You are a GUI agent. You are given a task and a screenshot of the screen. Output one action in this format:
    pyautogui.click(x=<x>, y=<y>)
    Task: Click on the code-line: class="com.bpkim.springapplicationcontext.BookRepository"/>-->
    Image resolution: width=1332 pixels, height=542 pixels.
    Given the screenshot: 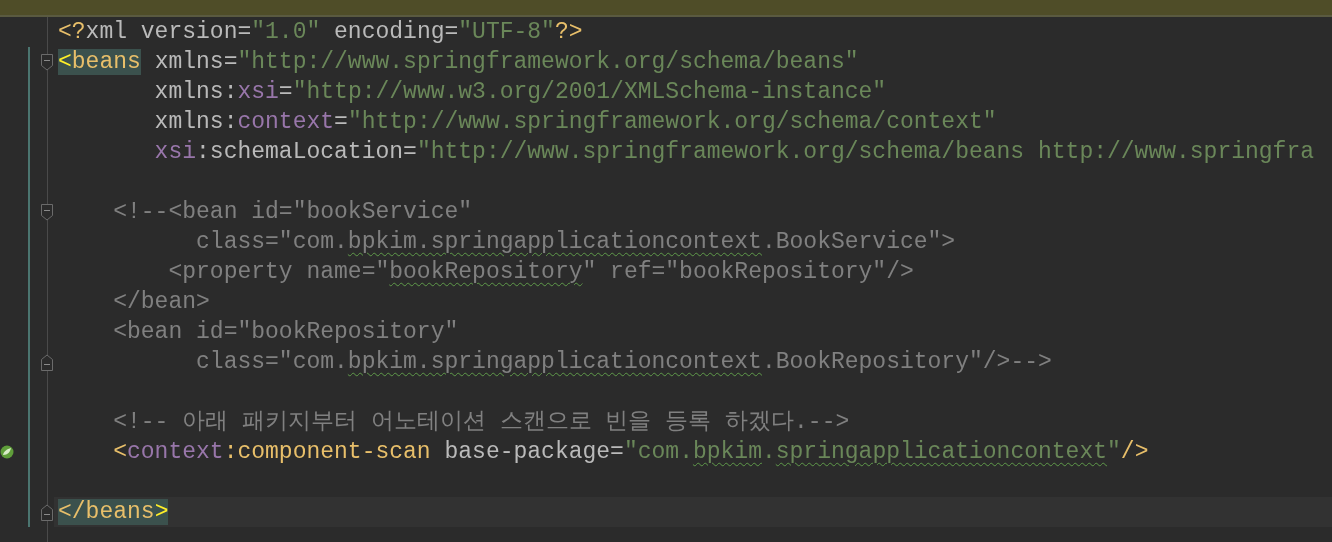 What is the action you would take?
    pyautogui.click(x=623, y=362)
    